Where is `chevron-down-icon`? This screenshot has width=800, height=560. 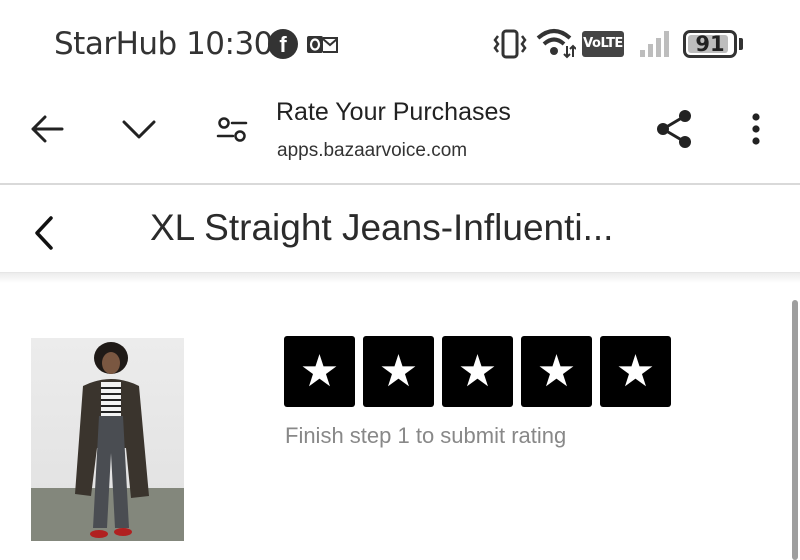 chevron-down-icon is located at coordinates (139, 129).